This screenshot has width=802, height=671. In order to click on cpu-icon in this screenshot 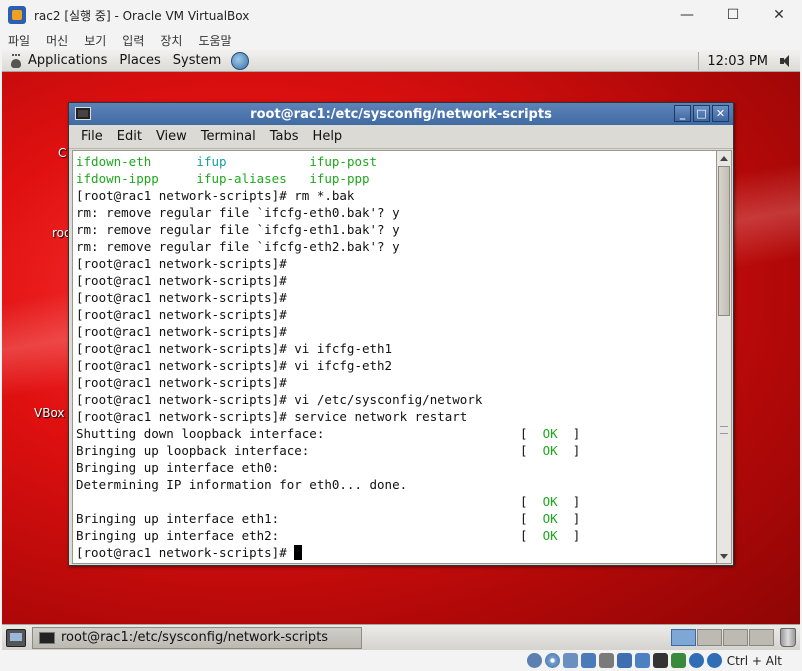, I will do `click(678, 660)`.